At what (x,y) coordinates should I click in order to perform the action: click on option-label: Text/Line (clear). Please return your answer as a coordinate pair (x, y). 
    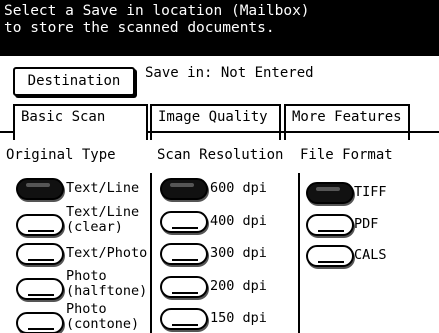
    Looking at the image, I should click on (103, 219).